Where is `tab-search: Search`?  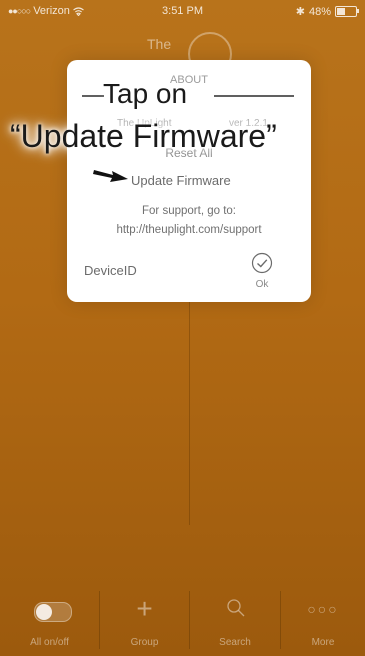
tab-search: Search is located at coordinates (235, 619).